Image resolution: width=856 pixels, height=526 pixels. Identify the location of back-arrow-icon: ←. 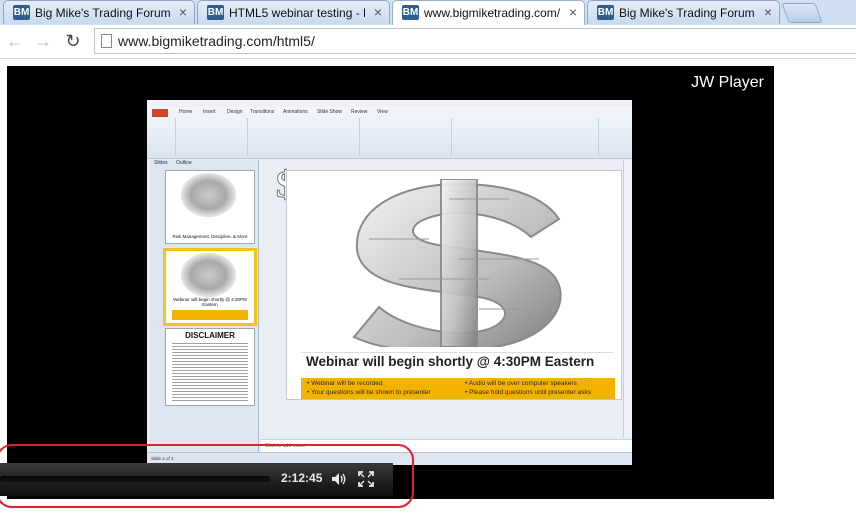
(15, 41).